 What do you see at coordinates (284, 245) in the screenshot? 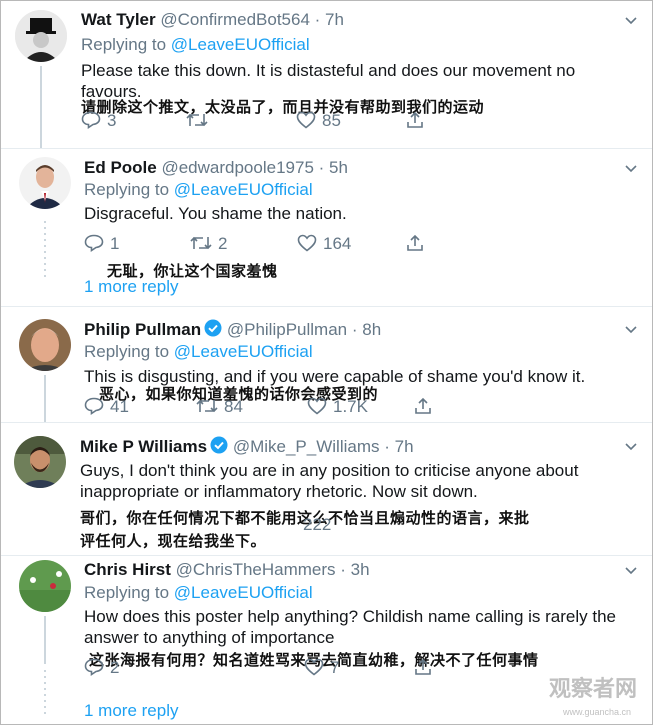
I see `tweet-actions: 1 2 164` at bounding box center [284, 245].